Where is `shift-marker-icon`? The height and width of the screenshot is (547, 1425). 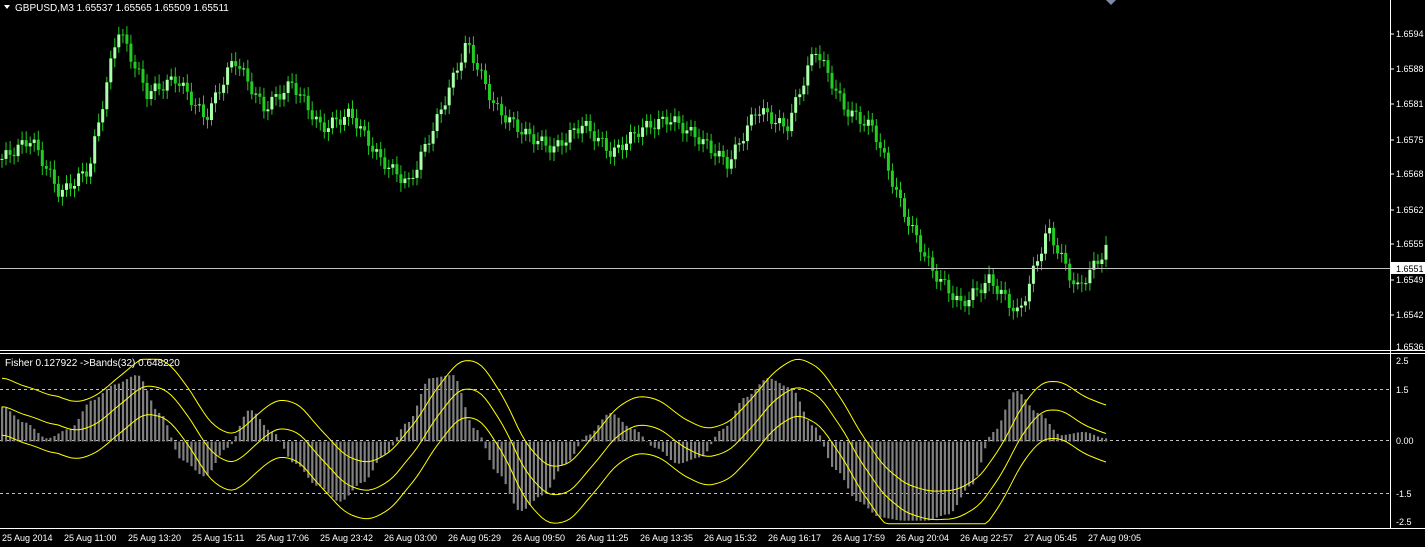
shift-marker-icon is located at coordinates (1111, 2).